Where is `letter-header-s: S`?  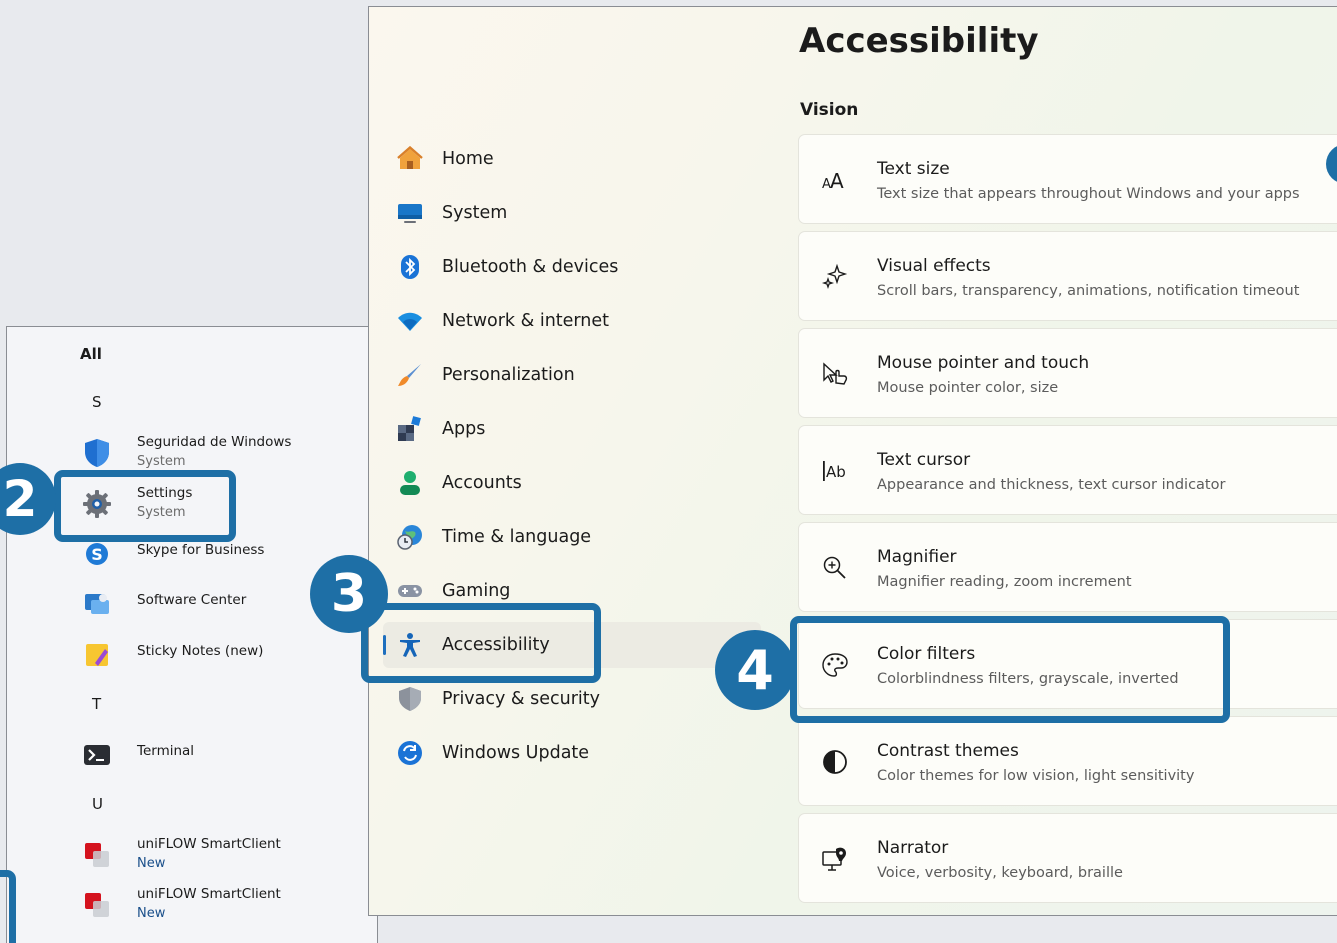 letter-header-s: S is located at coordinates (97, 402).